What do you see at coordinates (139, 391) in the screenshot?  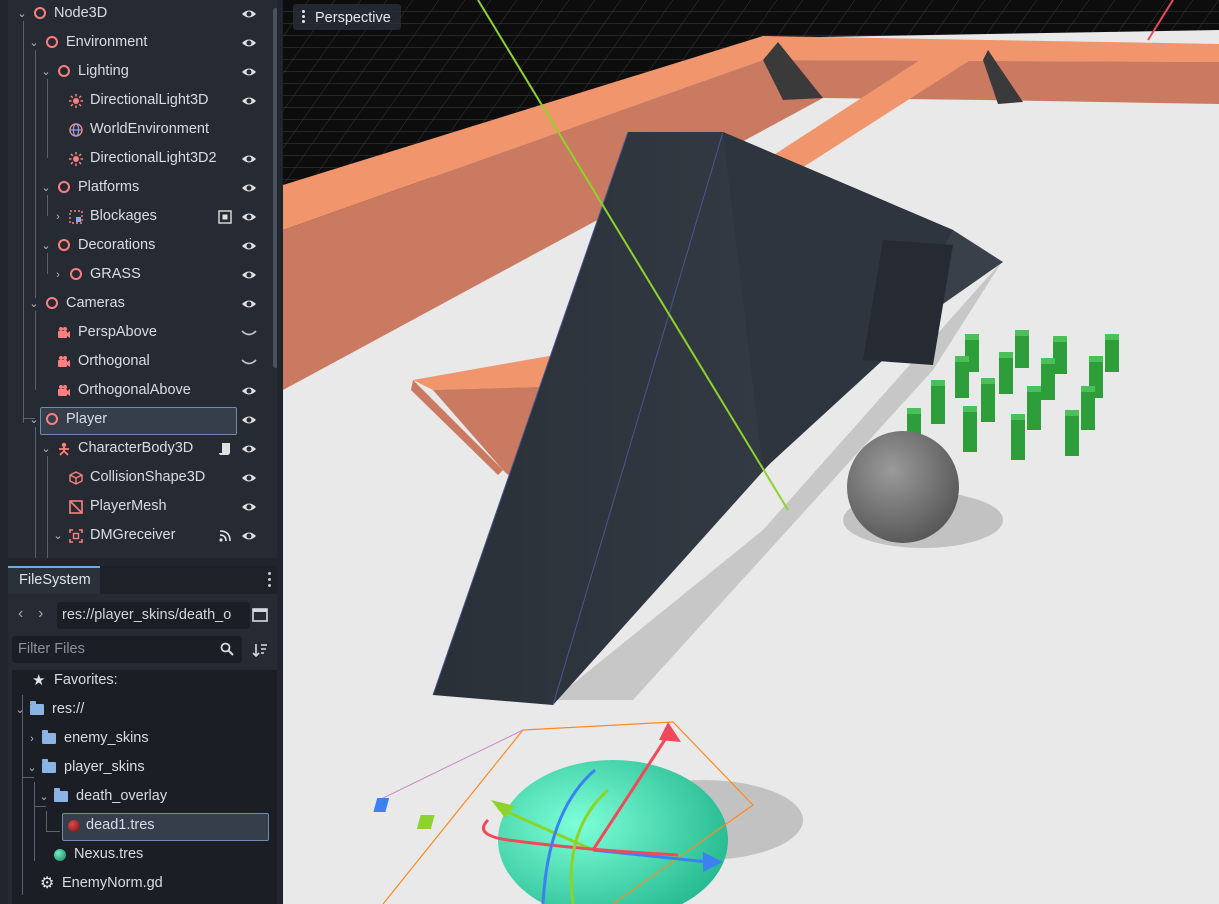 I see `tree-item-orthogonalabove: OrthogonalAbove` at bounding box center [139, 391].